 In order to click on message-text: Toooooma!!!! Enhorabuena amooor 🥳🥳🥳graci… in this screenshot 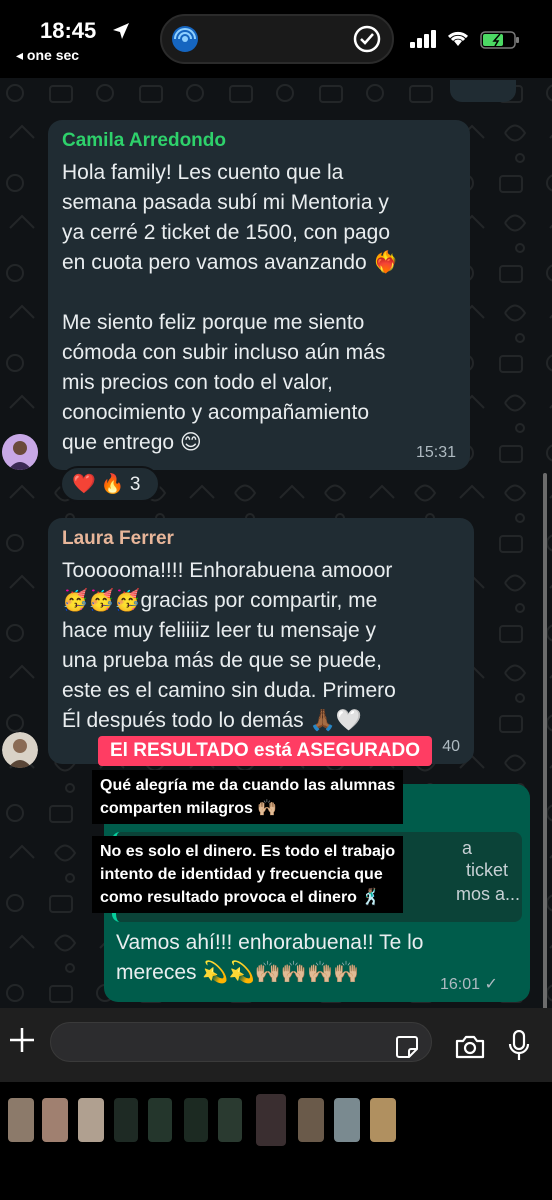, I will do `click(229, 645)`.